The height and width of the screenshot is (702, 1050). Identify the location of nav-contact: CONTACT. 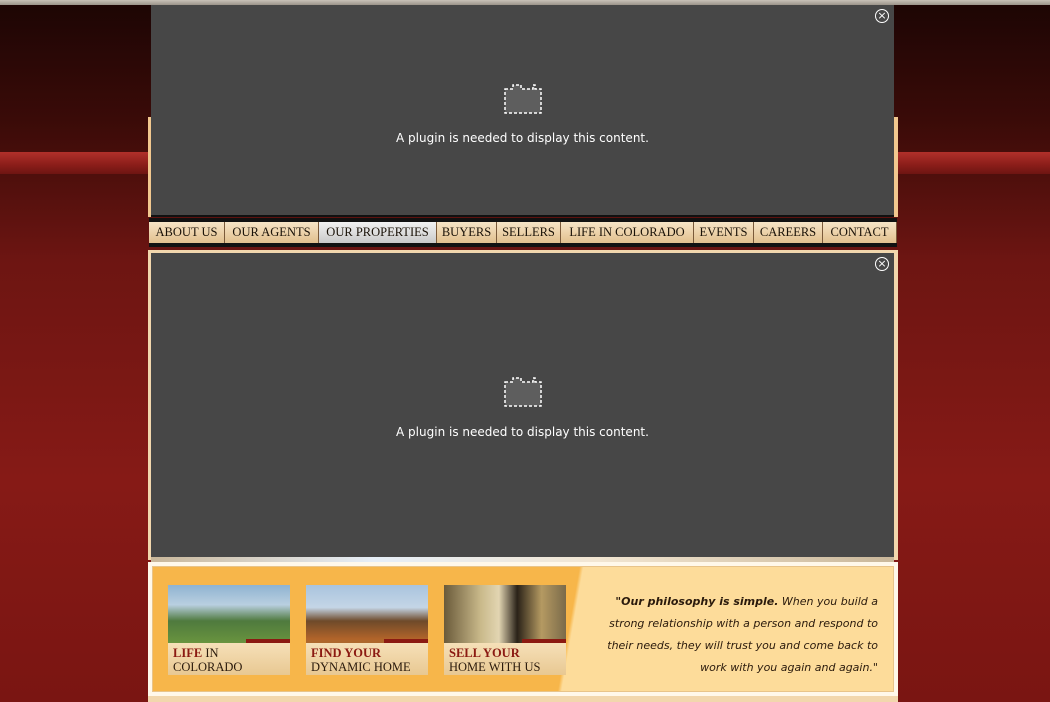
(860, 232).